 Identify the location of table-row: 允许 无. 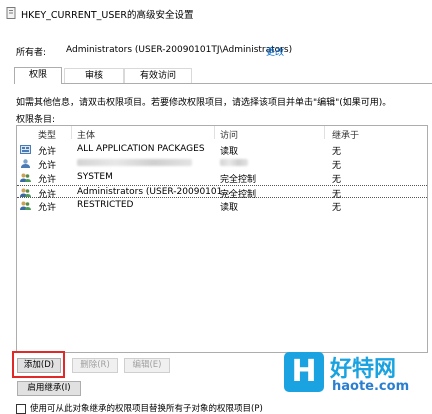
(222, 164).